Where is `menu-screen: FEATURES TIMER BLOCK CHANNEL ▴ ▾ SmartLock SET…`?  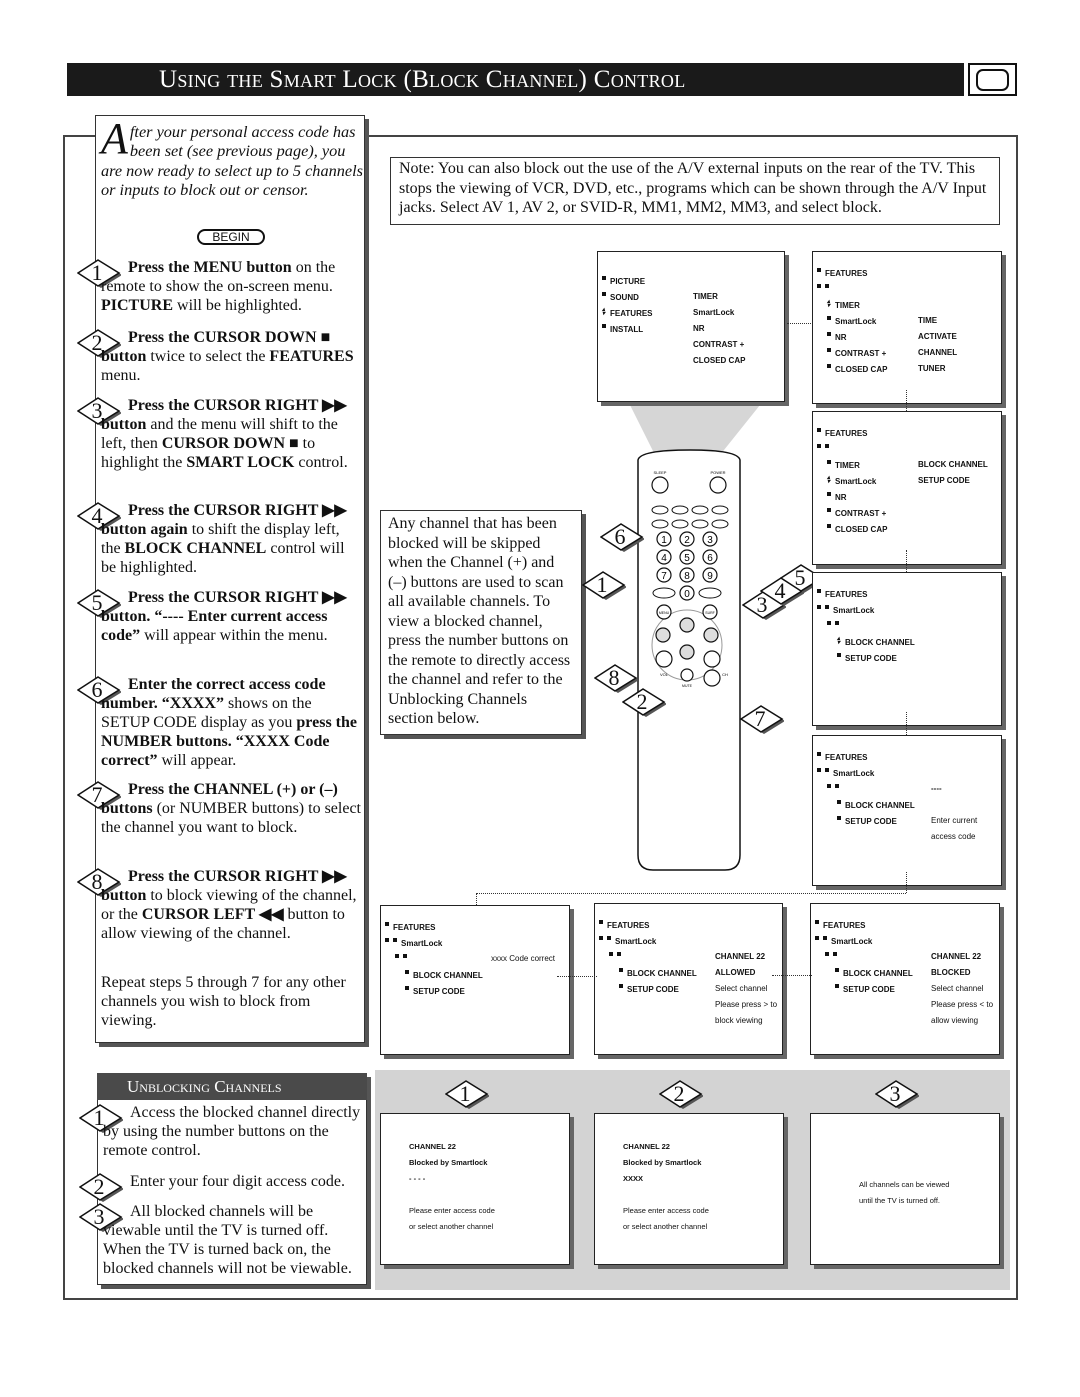 menu-screen: FEATURES TIMER BLOCK CHANNEL ▴ ▾ SmartLock SET… is located at coordinates (907, 488).